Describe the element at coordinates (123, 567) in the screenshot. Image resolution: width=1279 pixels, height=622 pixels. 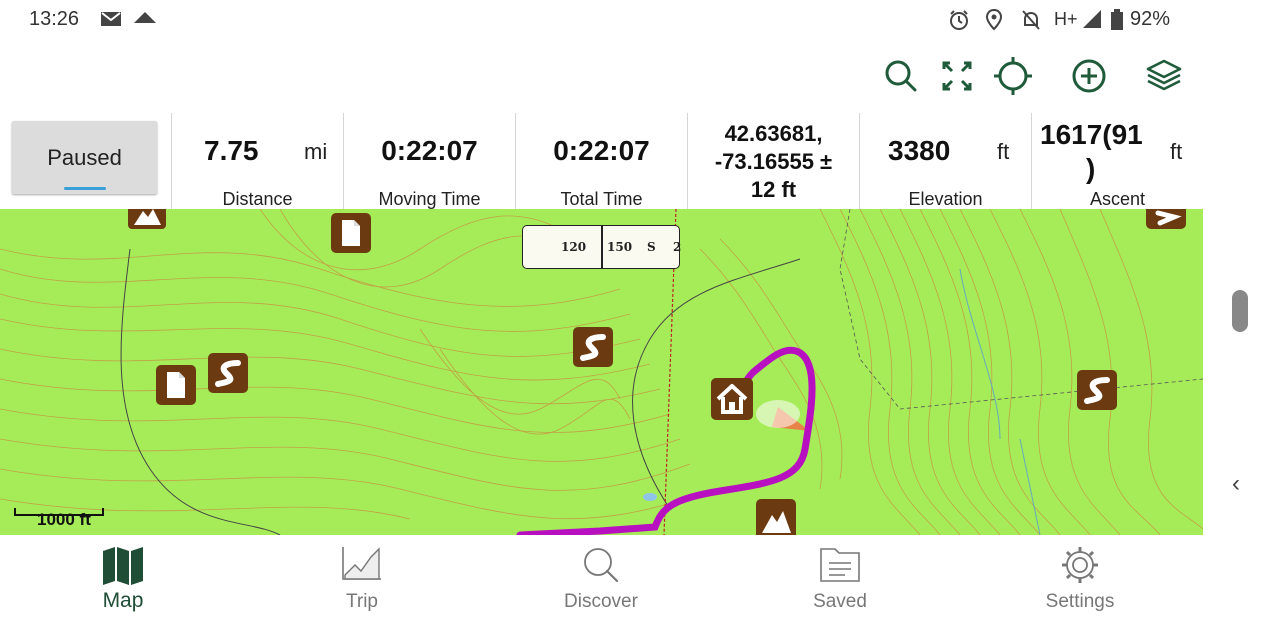
I see `map-icon` at that location.